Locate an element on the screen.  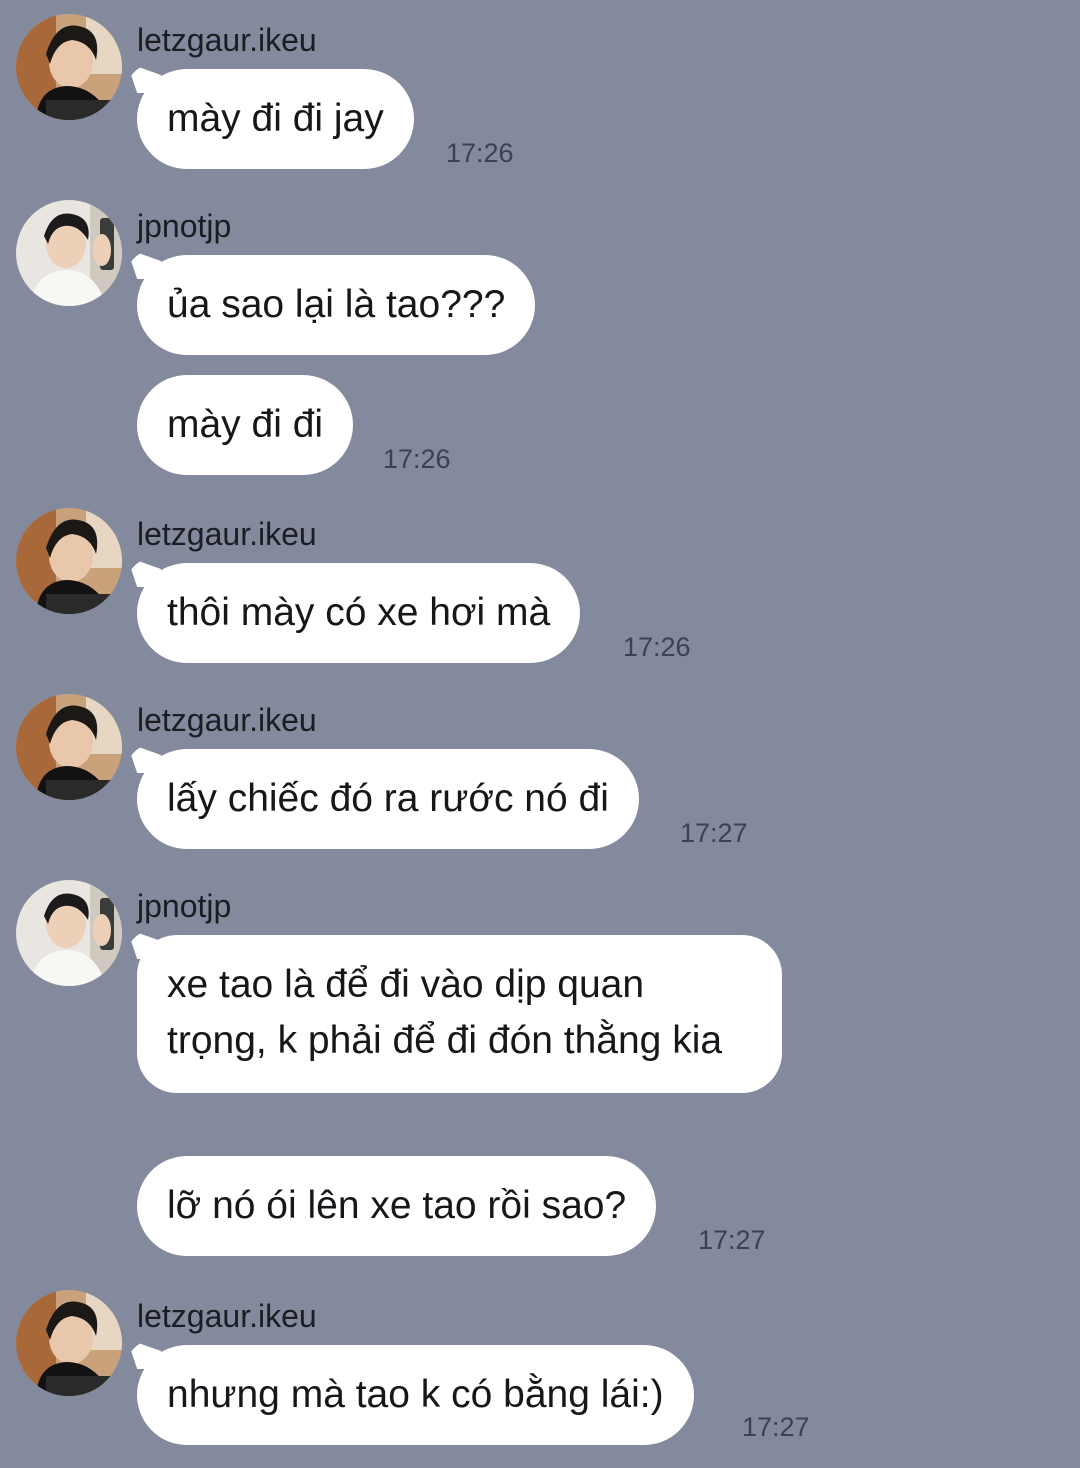
message-bubble: lấy chiếc đó ra rước nó đi is located at coordinates (388, 799).